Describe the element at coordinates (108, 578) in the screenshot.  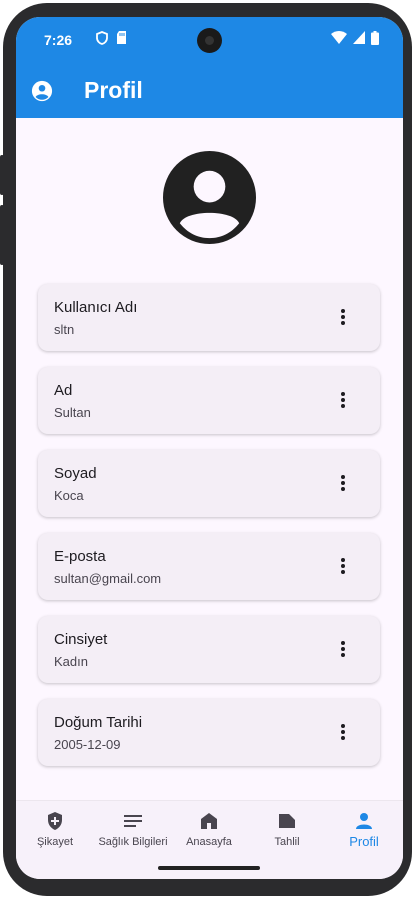
I see `field-value: sultan@gmail.com` at that location.